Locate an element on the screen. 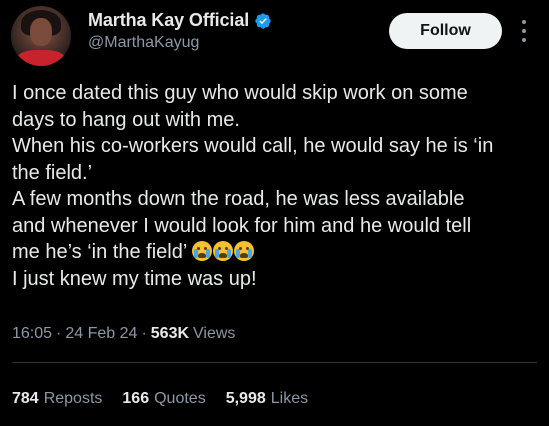 Image resolution: width=549 pixels, height=426 pixels. quotes-count: 166 is located at coordinates (136, 398).